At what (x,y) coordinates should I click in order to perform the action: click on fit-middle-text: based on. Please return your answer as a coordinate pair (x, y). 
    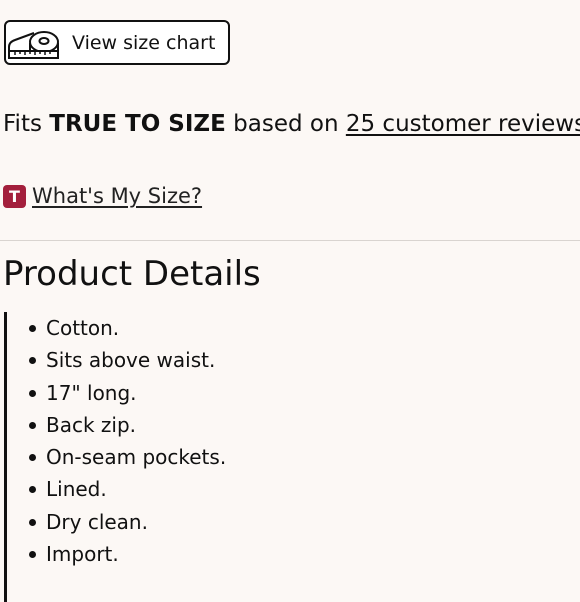
    Looking at the image, I should click on (286, 124).